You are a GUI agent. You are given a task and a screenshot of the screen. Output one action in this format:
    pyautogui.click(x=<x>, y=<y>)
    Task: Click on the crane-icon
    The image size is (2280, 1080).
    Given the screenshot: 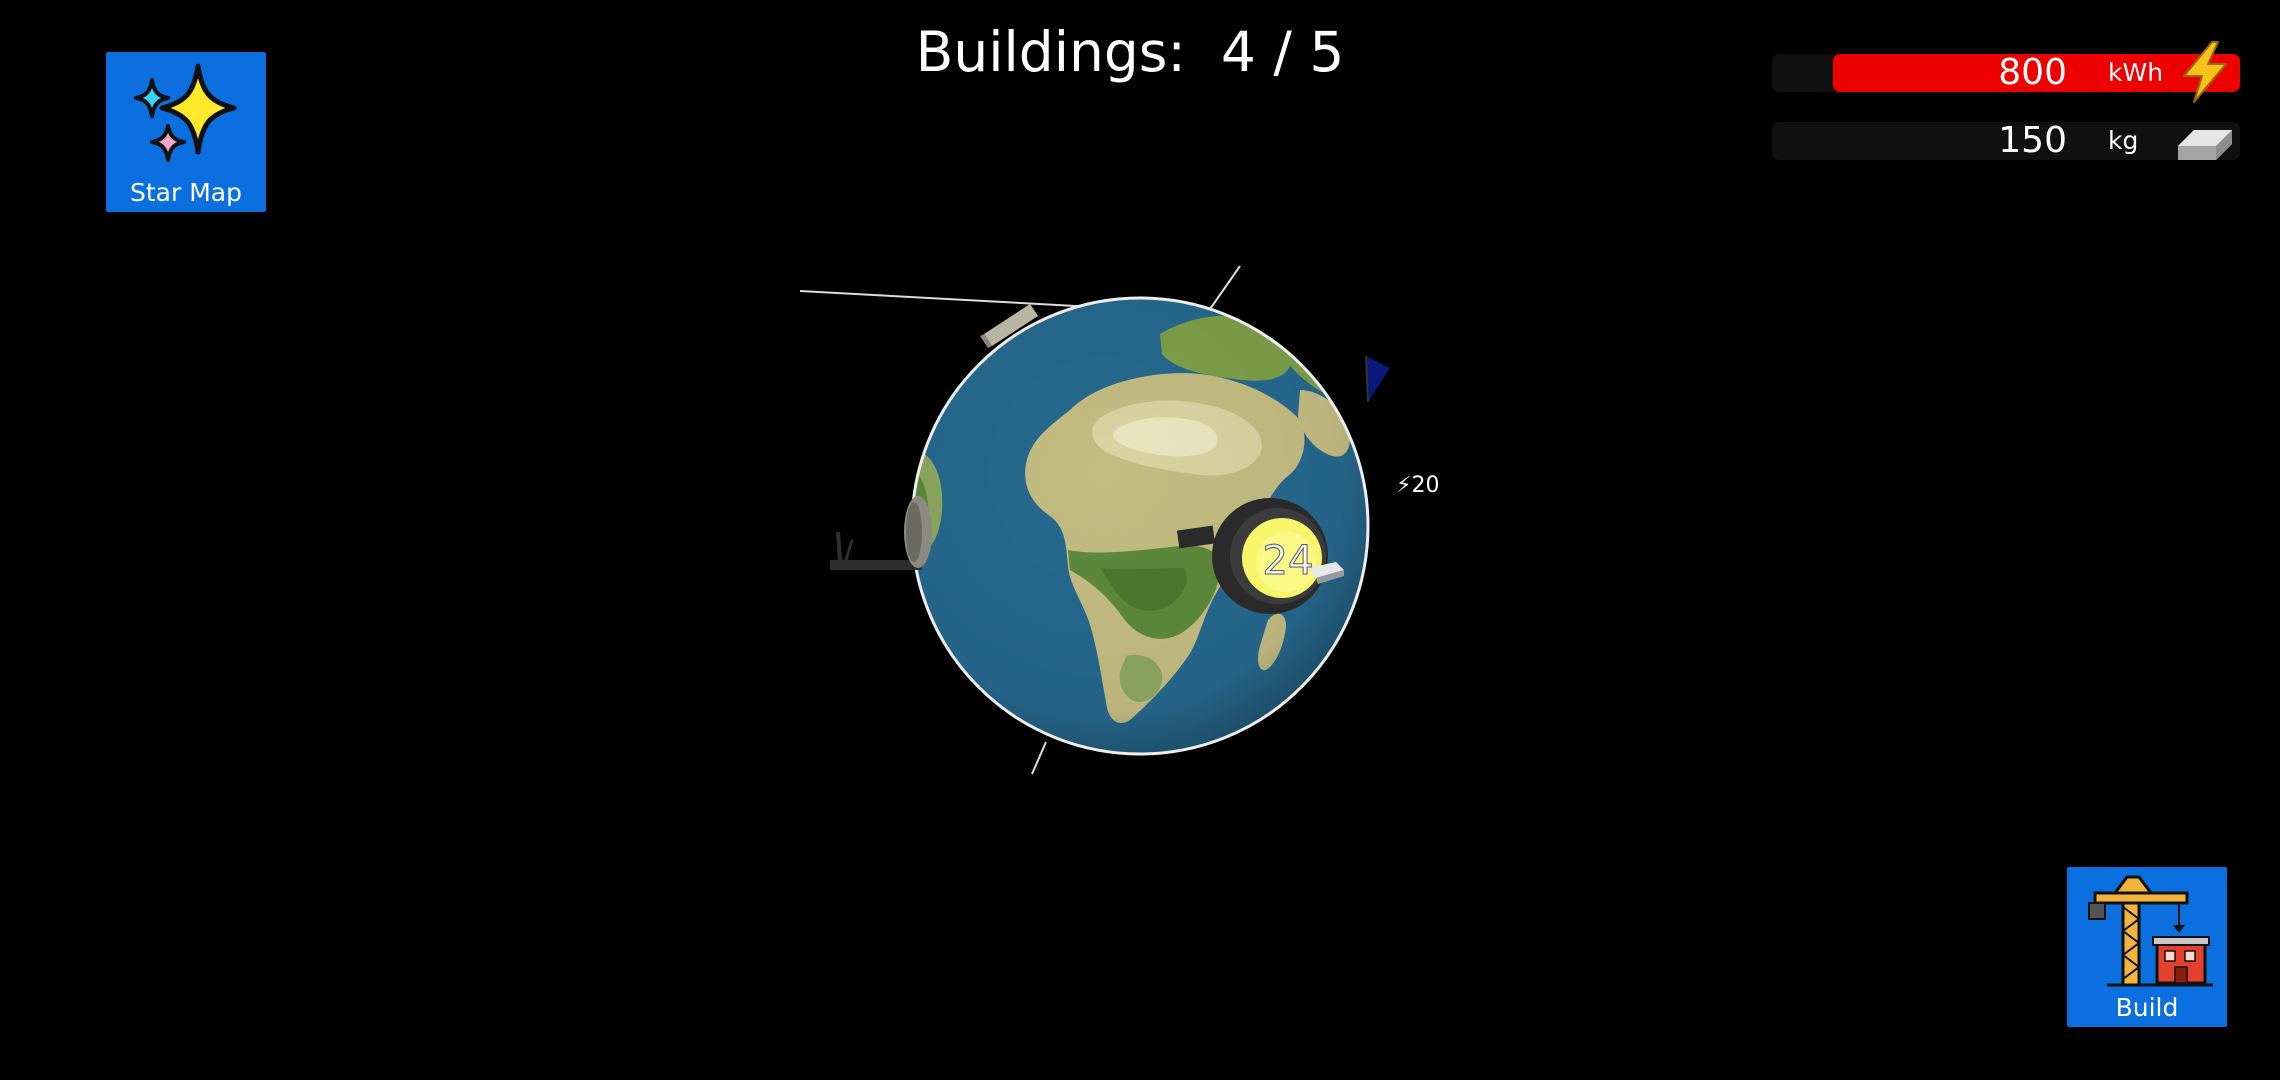 What is the action you would take?
    pyautogui.click(x=2150, y=931)
    